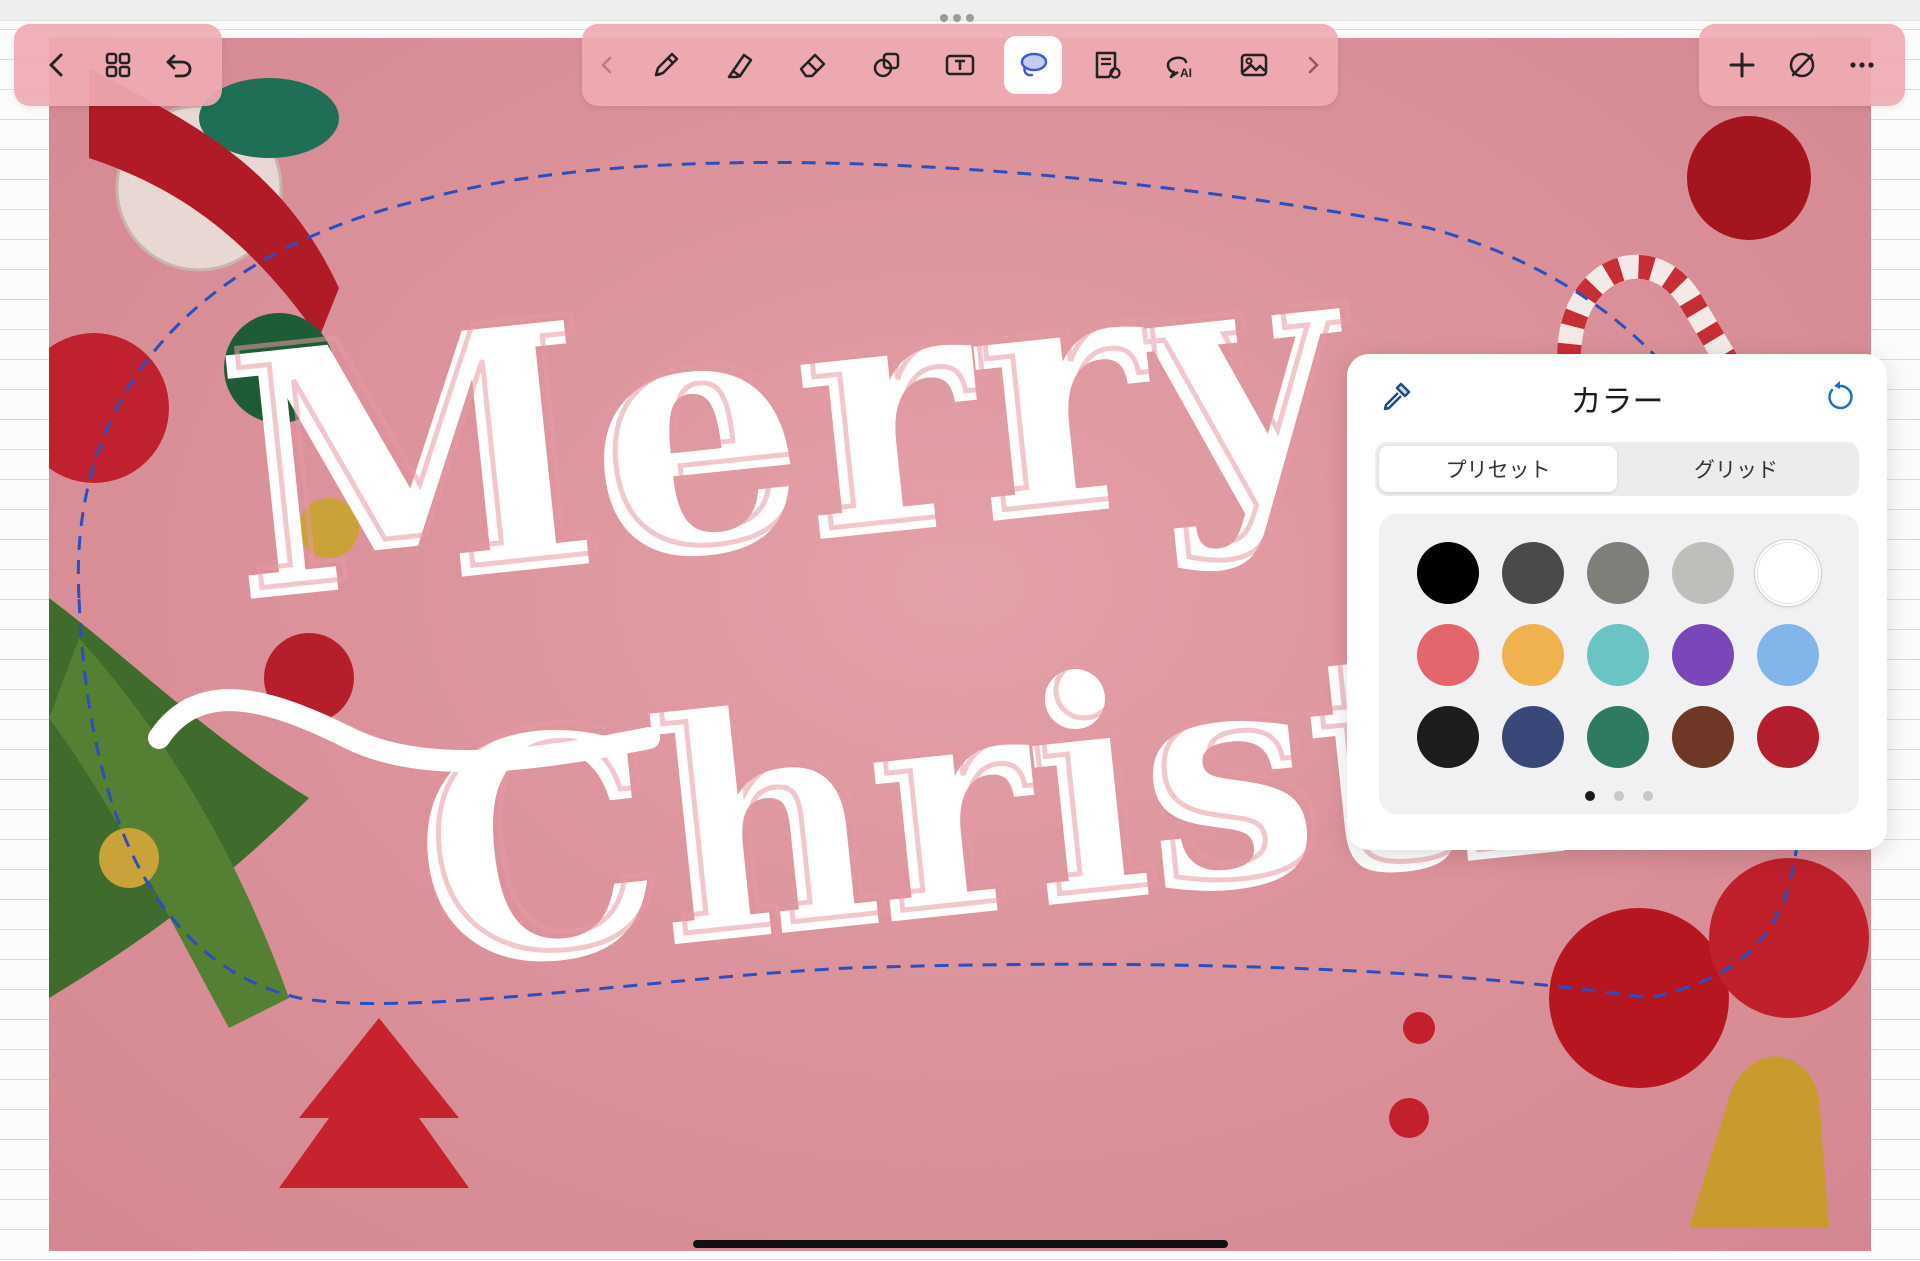  I want to click on shapes-icon, so click(886, 65).